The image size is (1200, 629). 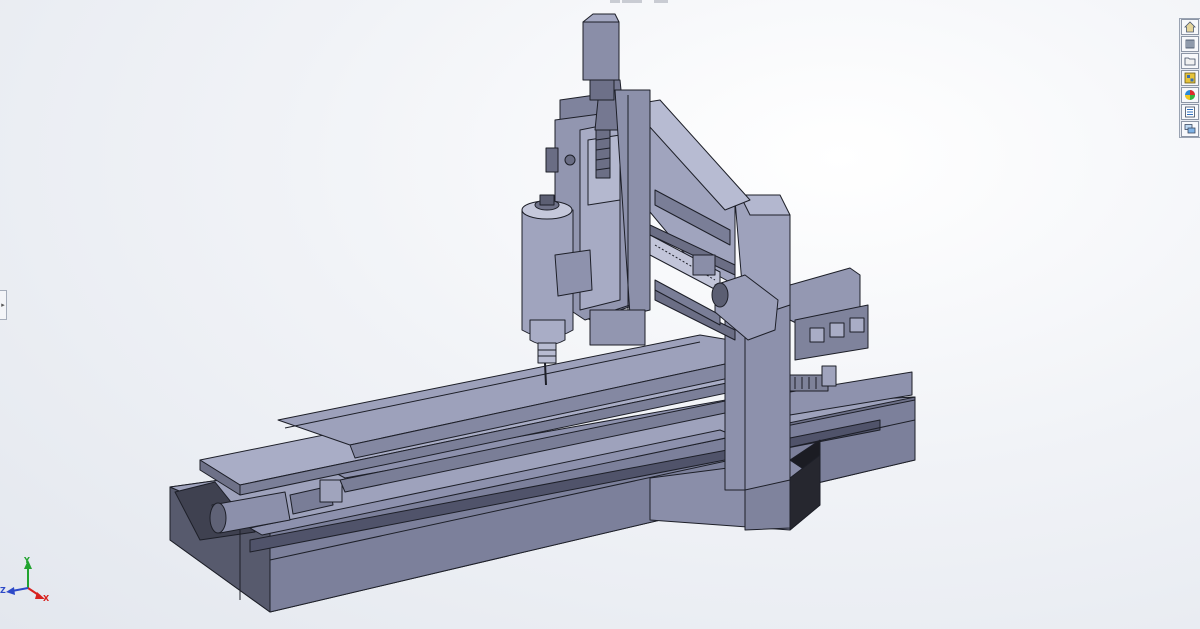 I want to click on triad-x-label: X, so click(x=46, y=598).